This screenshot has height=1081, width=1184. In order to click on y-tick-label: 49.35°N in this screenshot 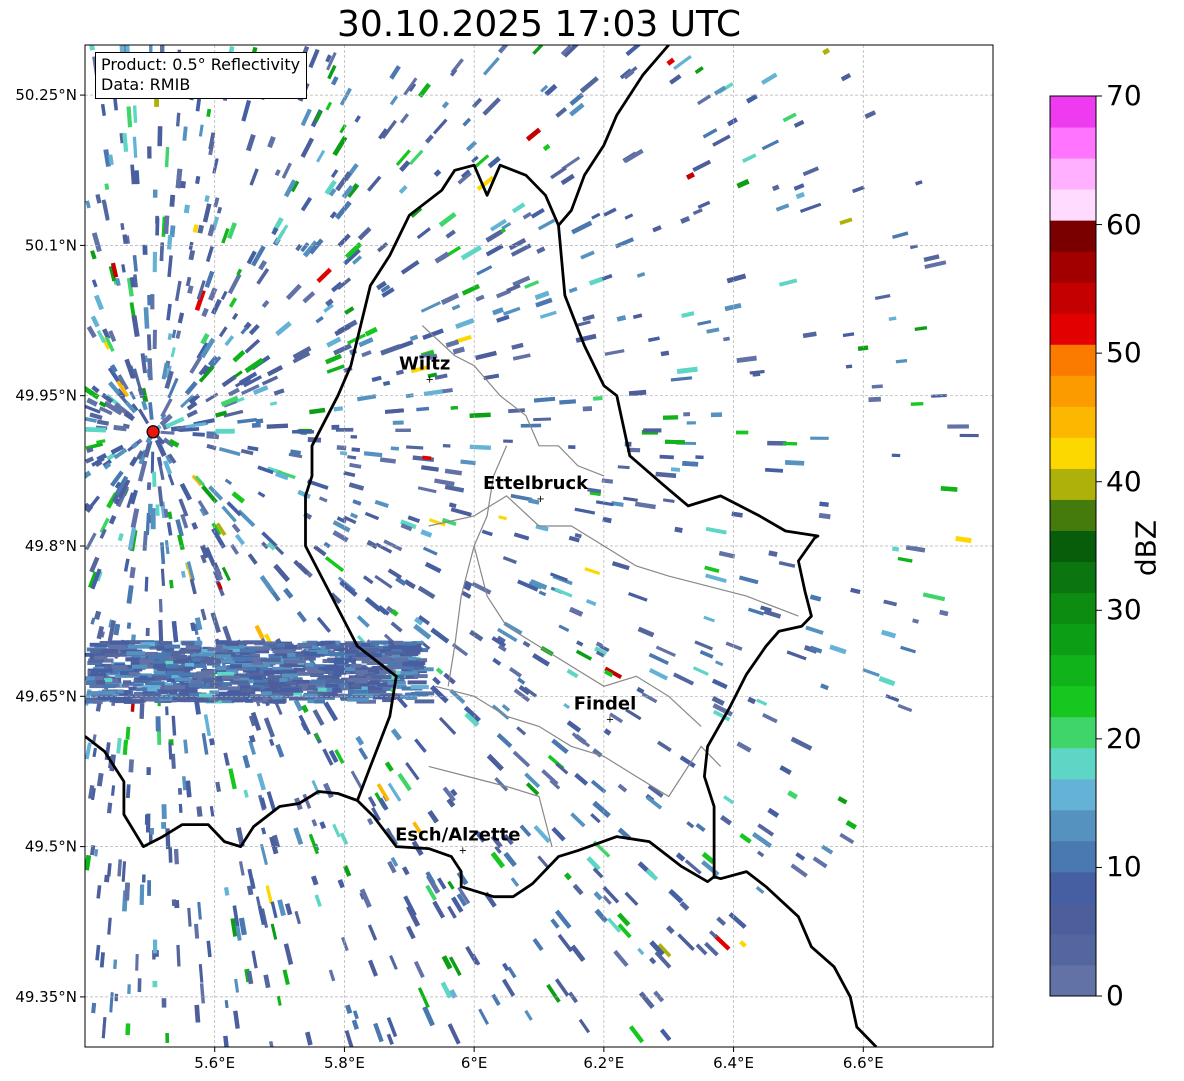, I will do `click(46, 997)`.